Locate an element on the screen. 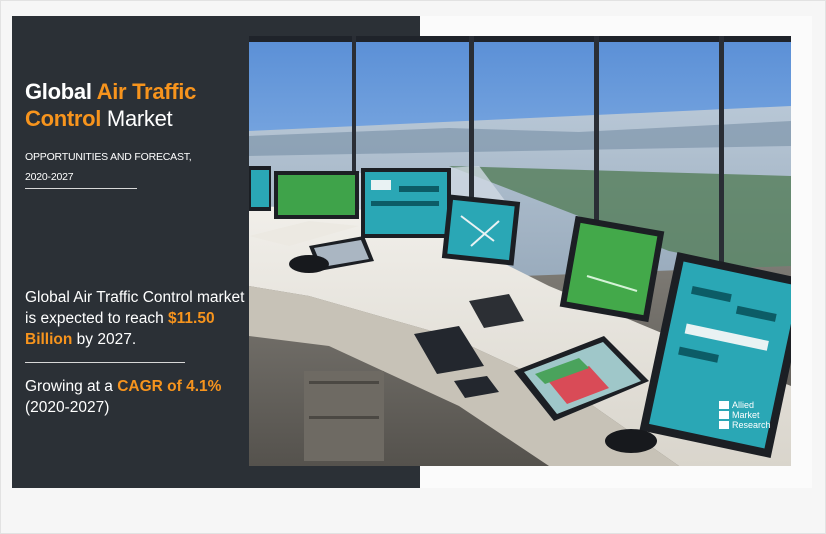 Image resolution: width=826 pixels, height=534 pixels. headline-prefix: Global is located at coordinates (61, 91).